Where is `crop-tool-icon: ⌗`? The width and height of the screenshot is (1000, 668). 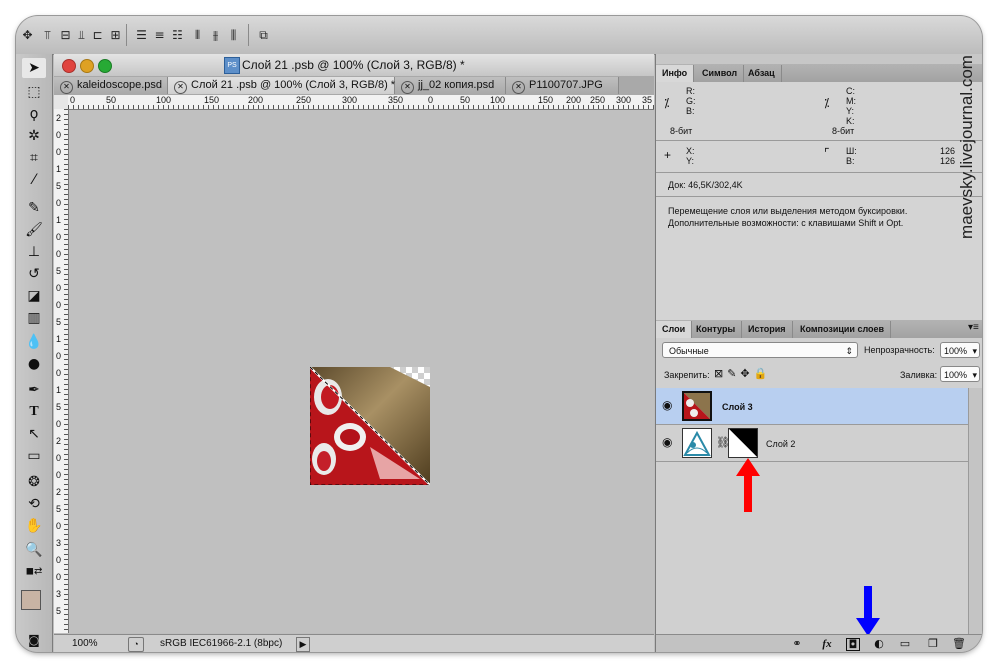
crop-tool-icon: ⌗ is located at coordinates (34, 158).